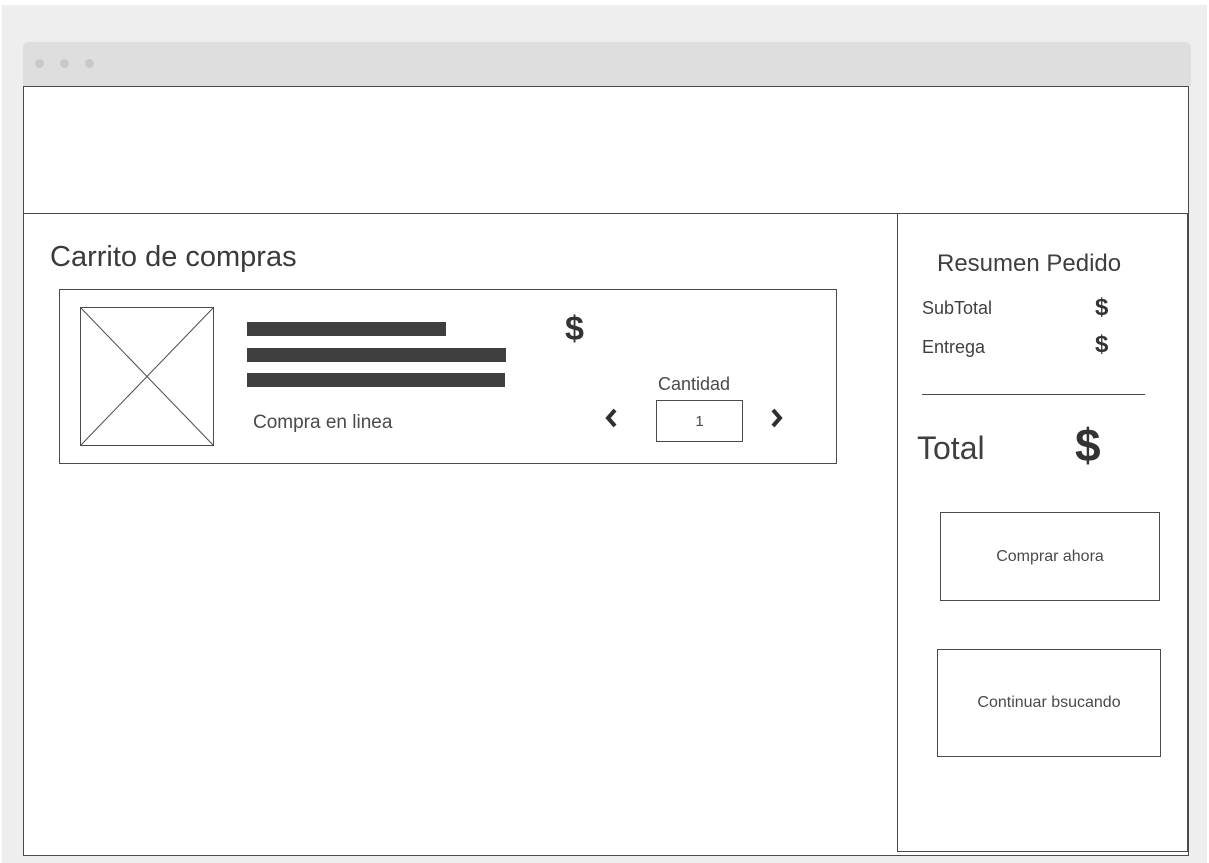 This screenshot has height=863, width=1209. Describe the element at coordinates (611, 420) in the screenshot. I see `chevron-left-icon` at that location.